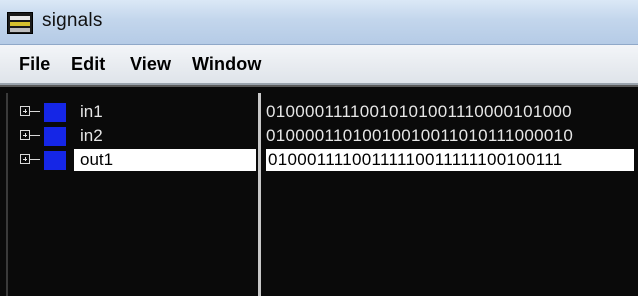 Image resolution: width=638 pixels, height=296 pixels. Describe the element at coordinates (34, 64) in the screenshot. I see `menu-file: File` at that location.